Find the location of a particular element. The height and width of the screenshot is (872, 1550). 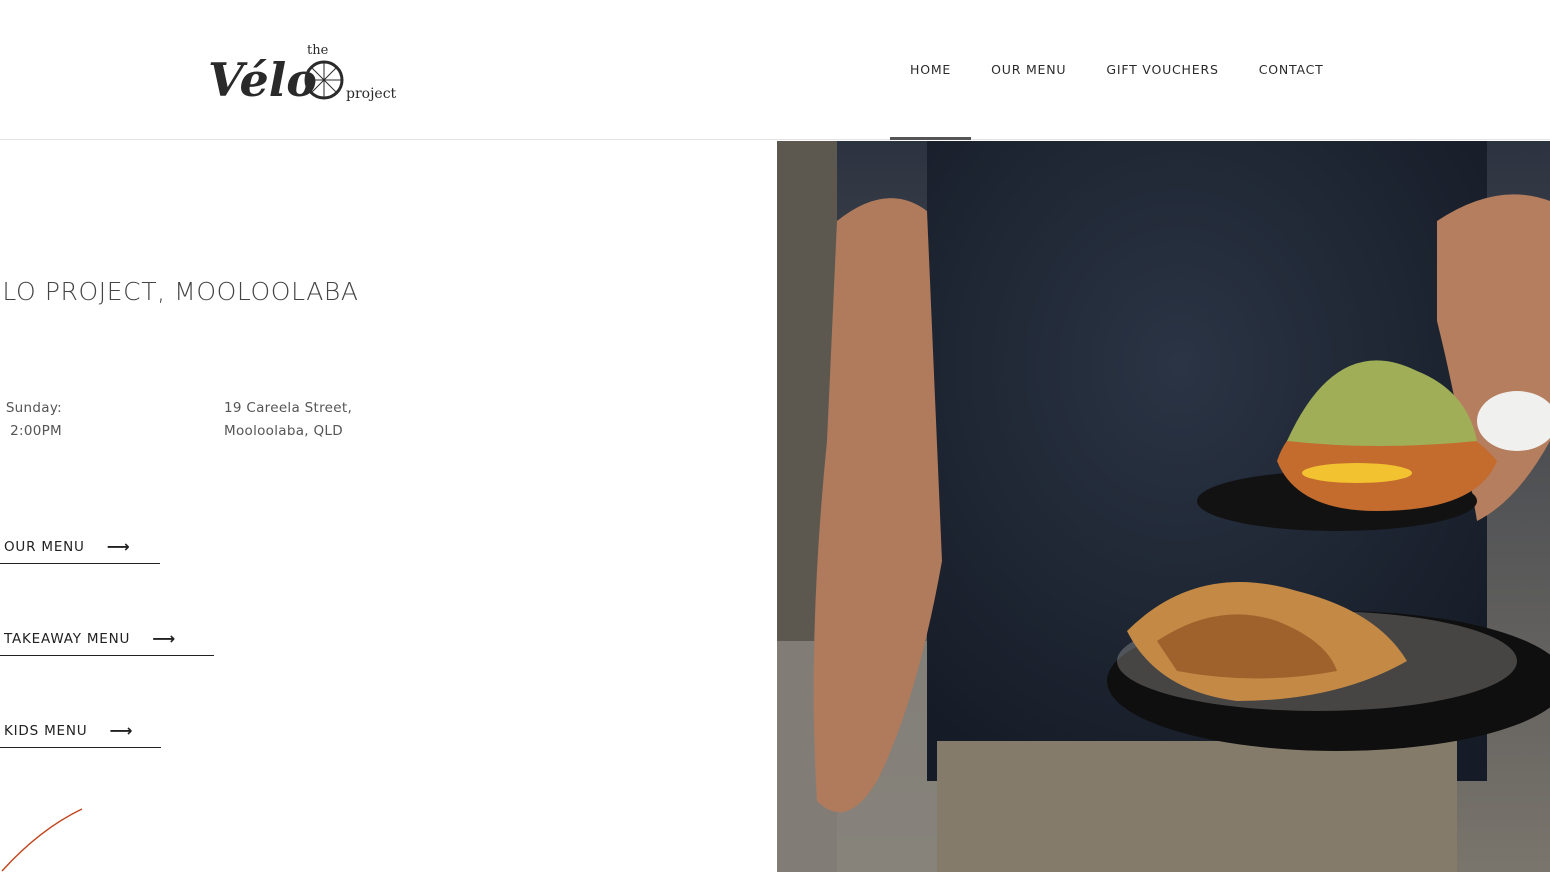

address-line-2: Mooloolaba, QLD is located at coordinates (283, 431).